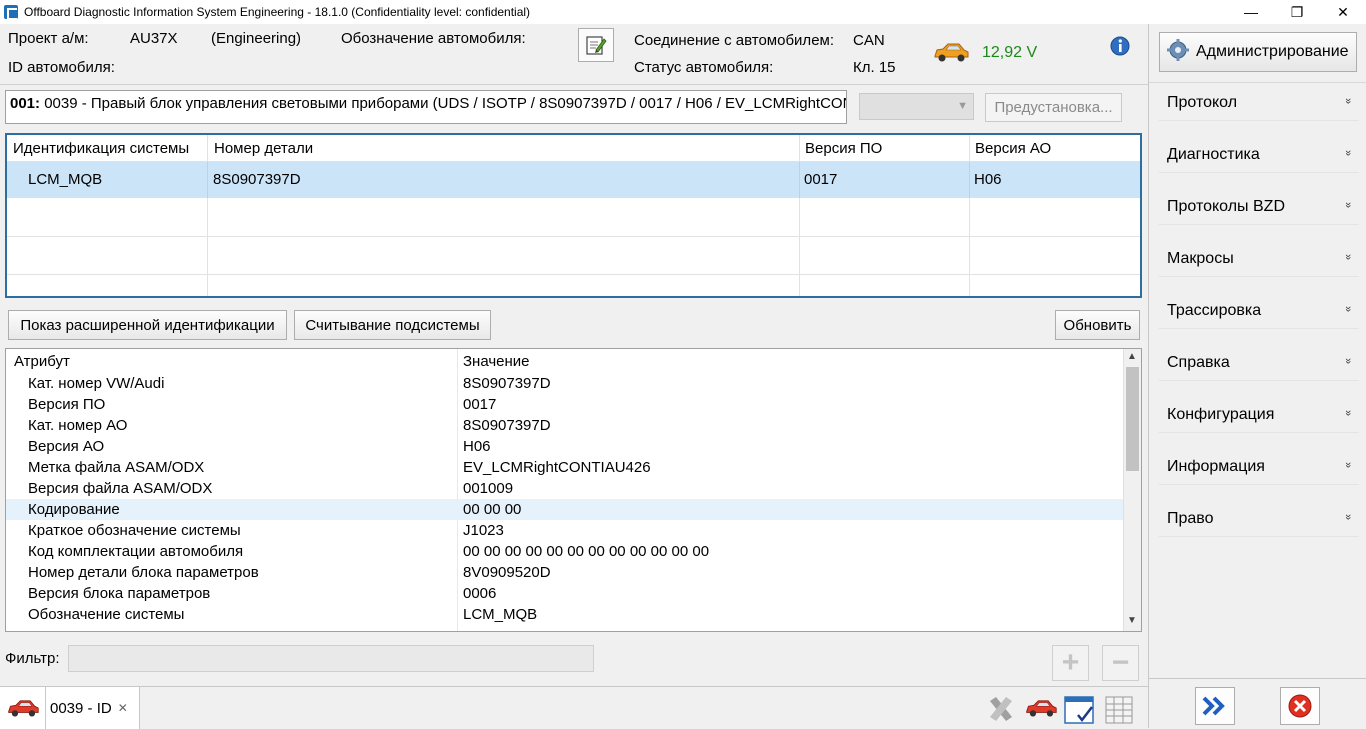 This screenshot has width=1366, height=729. I want to click on connection-value: CAN, so click(869, 40).